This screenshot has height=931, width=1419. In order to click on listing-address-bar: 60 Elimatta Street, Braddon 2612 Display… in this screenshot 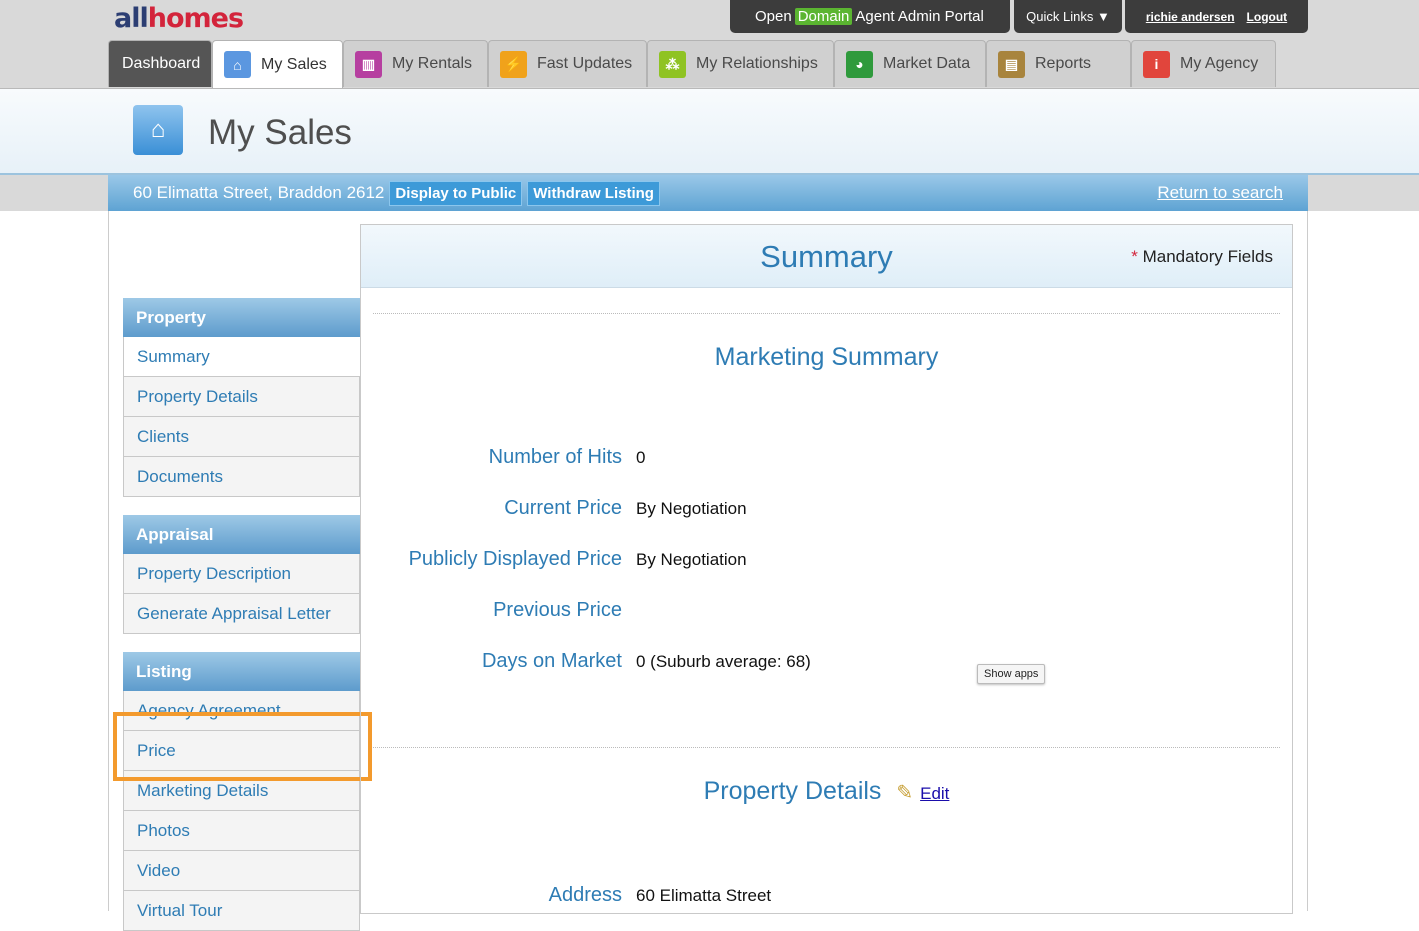, I will do `click(708, 193)`.